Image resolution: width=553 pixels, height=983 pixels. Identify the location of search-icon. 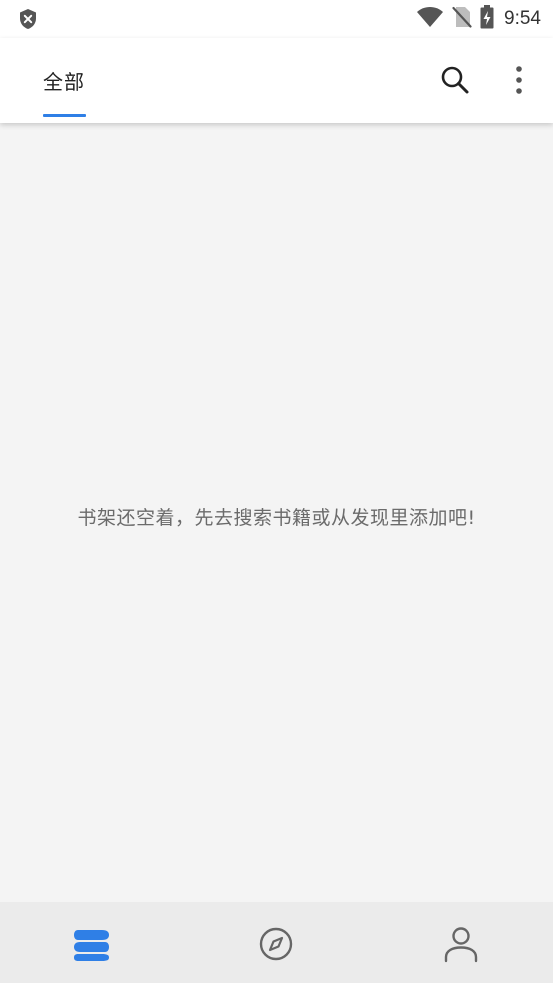
(455, 80).